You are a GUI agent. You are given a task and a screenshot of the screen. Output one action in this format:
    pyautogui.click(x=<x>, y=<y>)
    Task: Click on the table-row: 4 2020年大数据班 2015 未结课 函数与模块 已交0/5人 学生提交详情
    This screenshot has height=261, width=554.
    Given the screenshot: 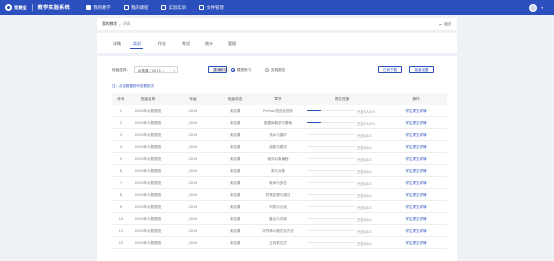 What is the action you would take?
    pyautogui.click(x=279, y=147)
    